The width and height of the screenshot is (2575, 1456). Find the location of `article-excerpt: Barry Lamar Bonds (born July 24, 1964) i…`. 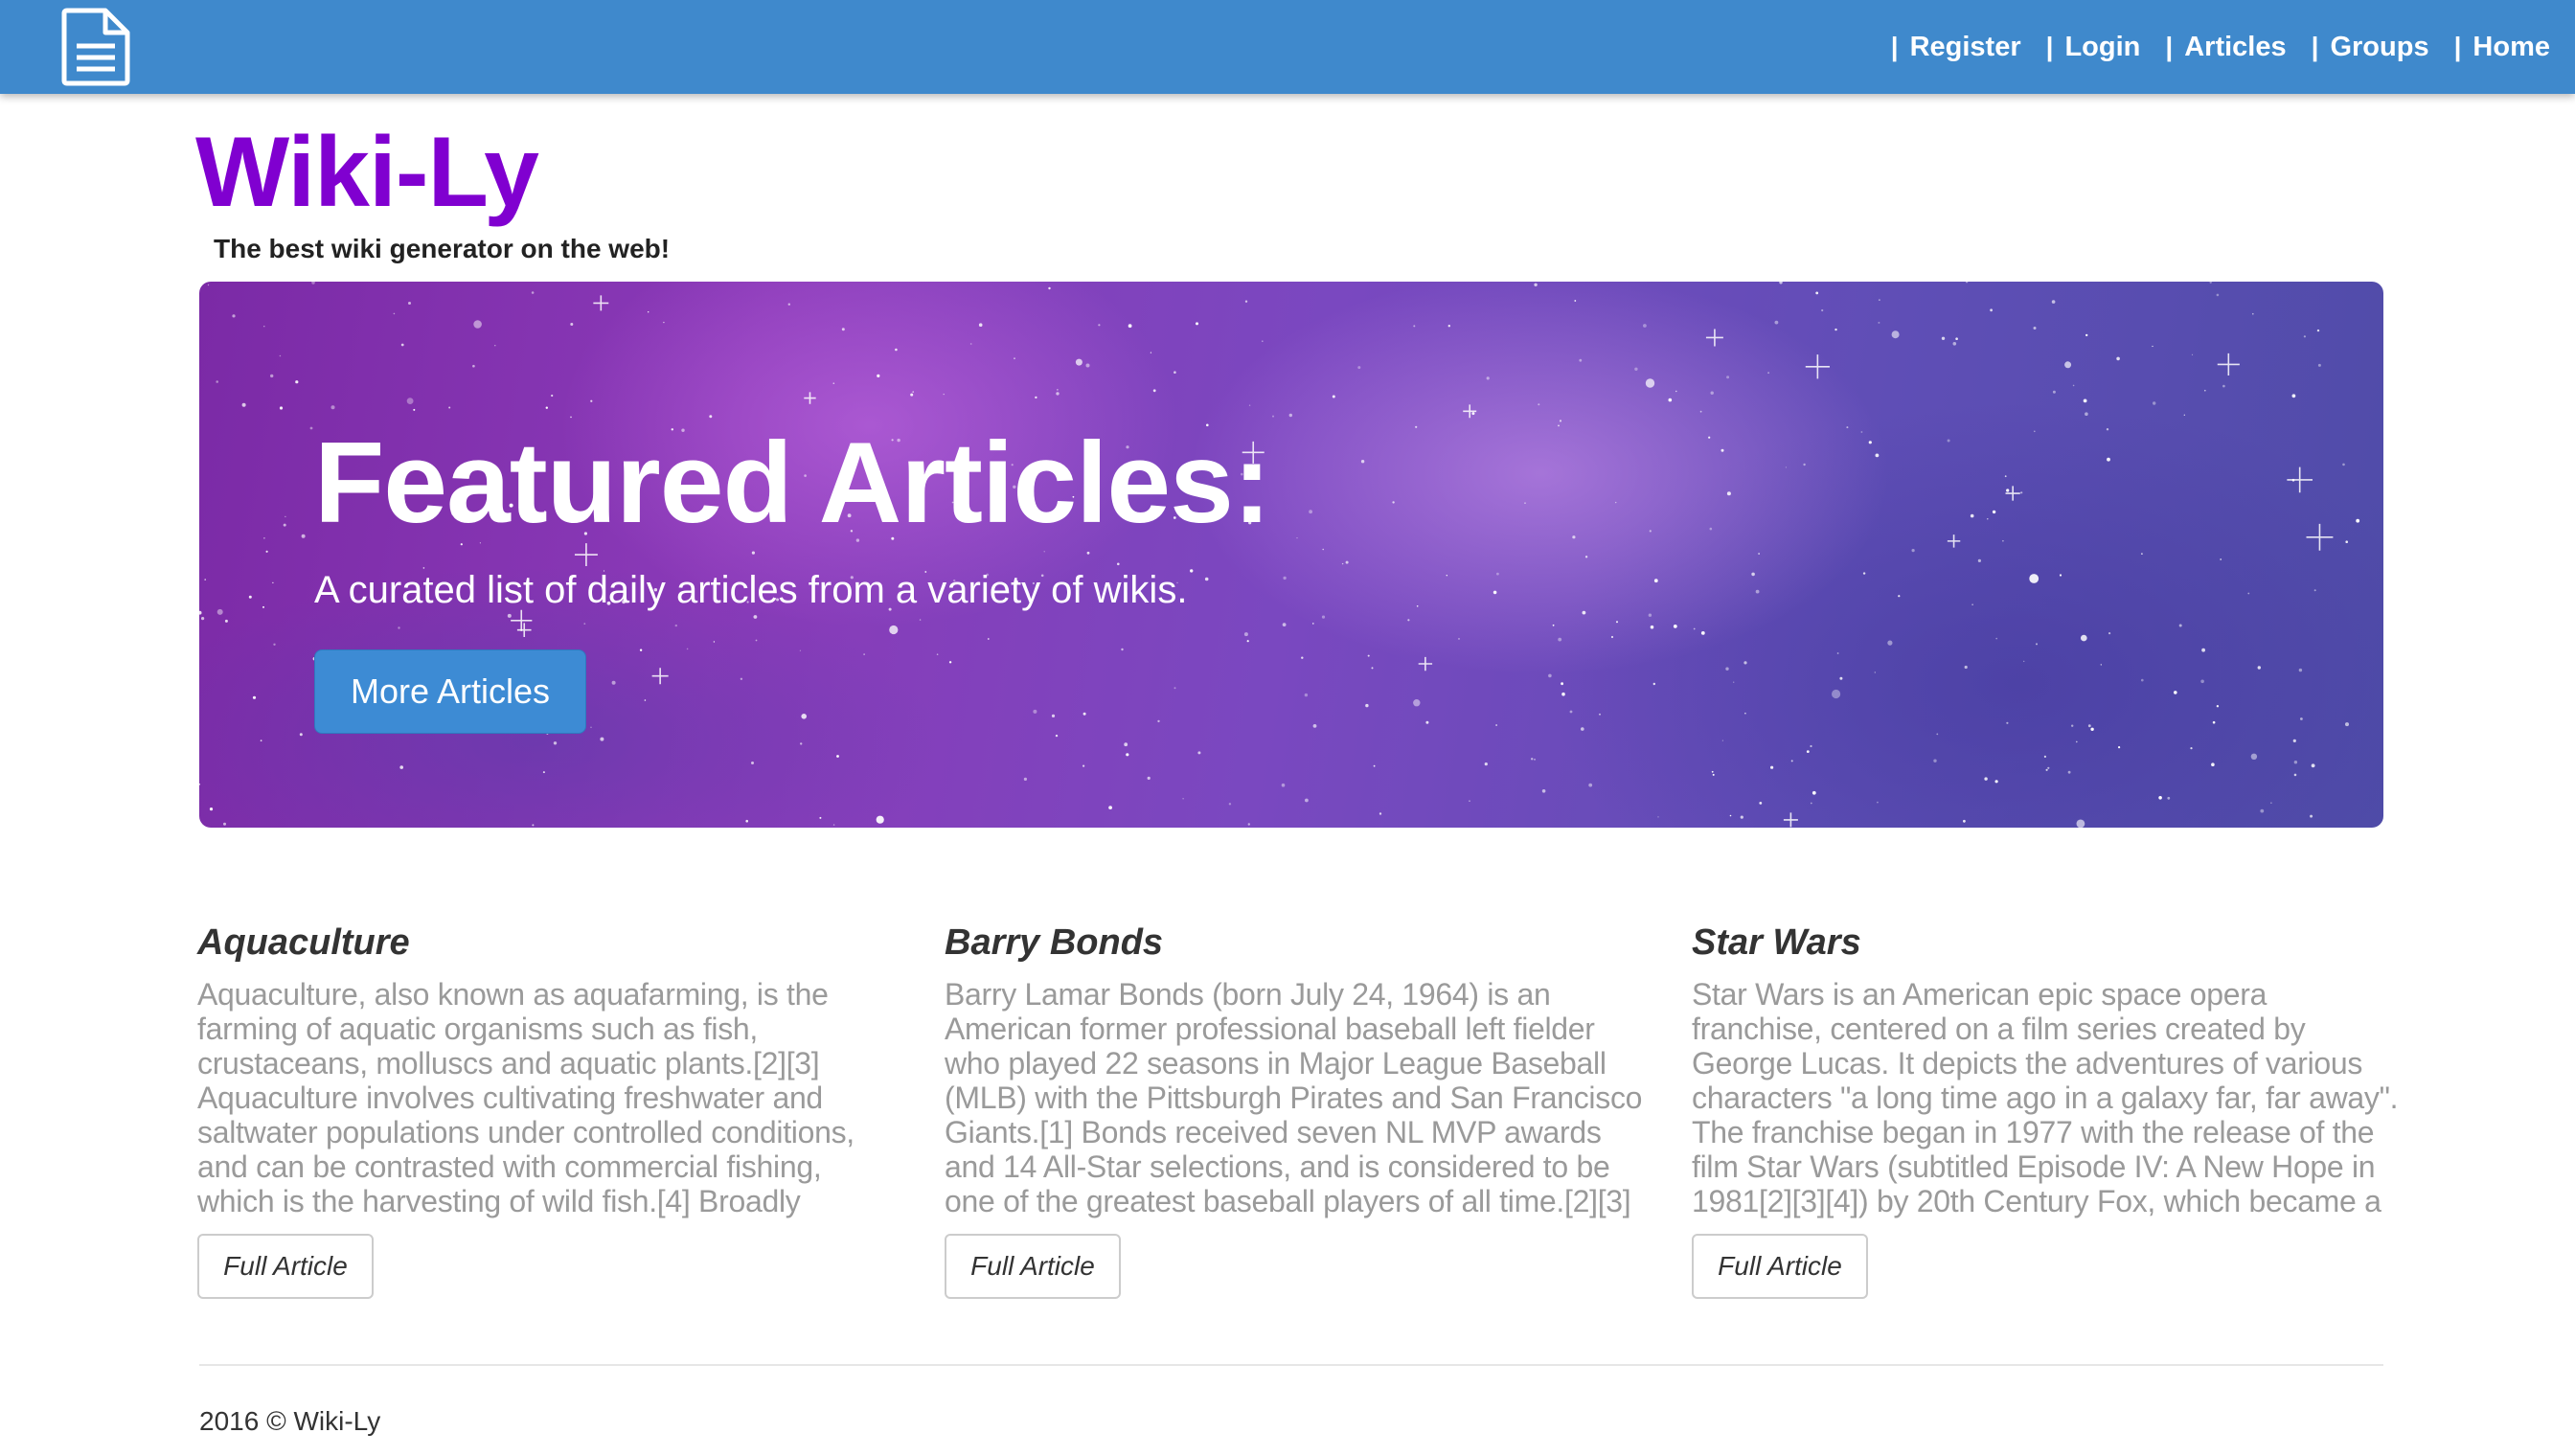

article-excerpt: Barry Lamar Bonds (born July 24, 1964) i… is located at coordinates (1294, 1097).